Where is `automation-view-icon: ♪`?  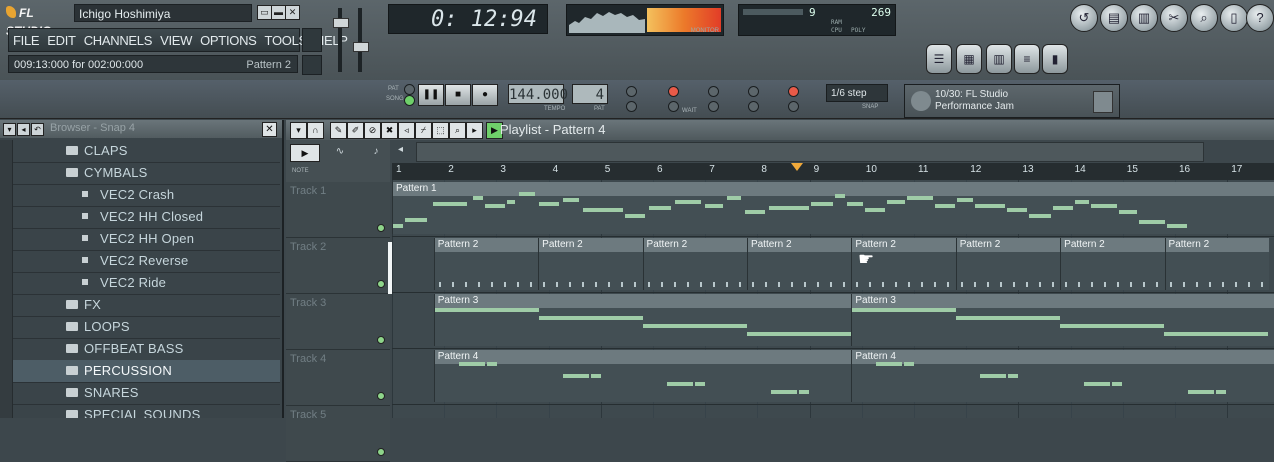
automation-view-icon: ♪ is located at coordinates (376, 152).